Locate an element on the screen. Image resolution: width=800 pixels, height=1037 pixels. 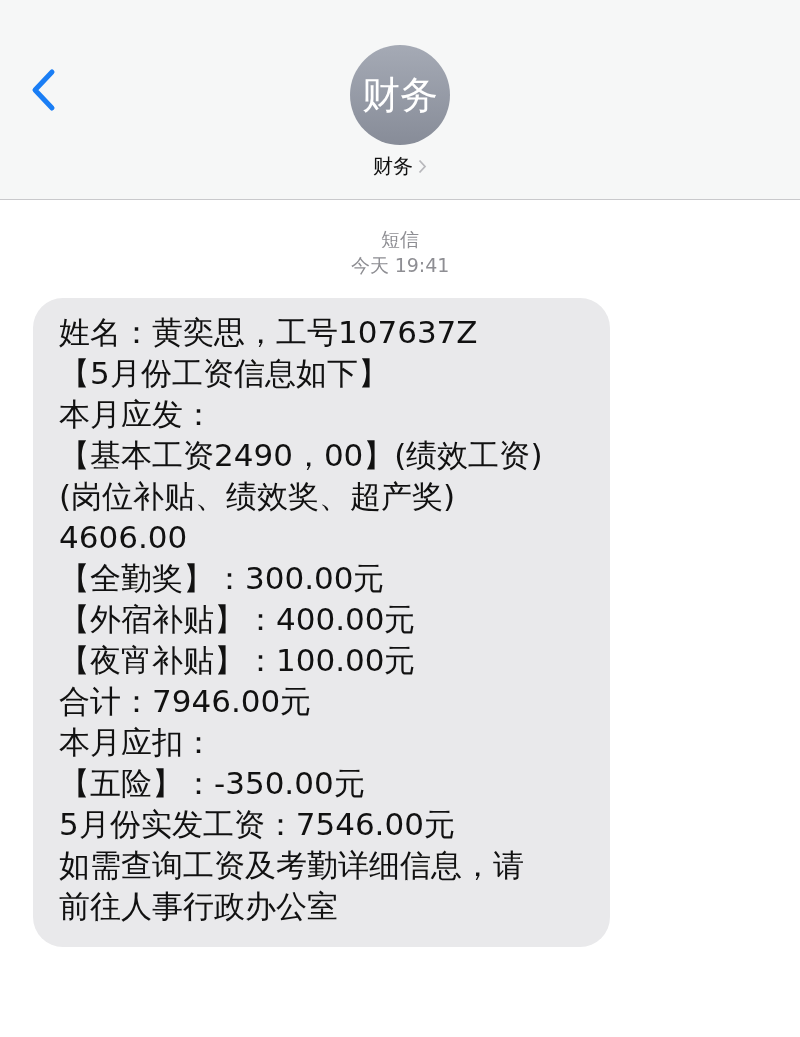
message-line: 4606.00 is located at coordinates (124, 537).